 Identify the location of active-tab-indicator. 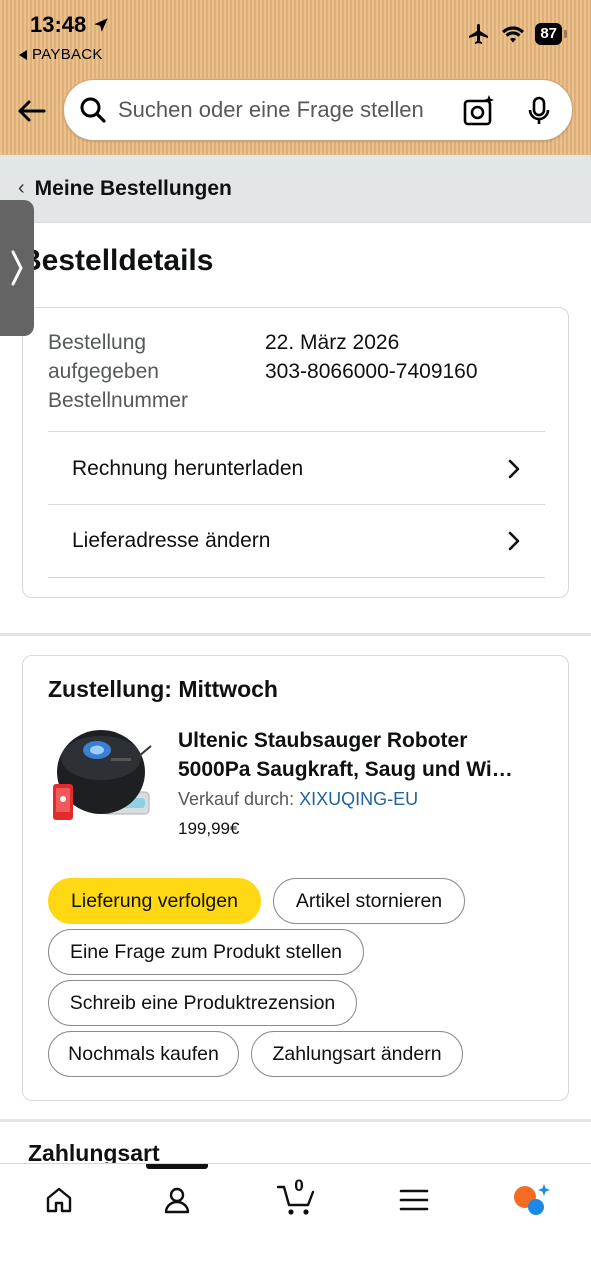
(177, 1166).